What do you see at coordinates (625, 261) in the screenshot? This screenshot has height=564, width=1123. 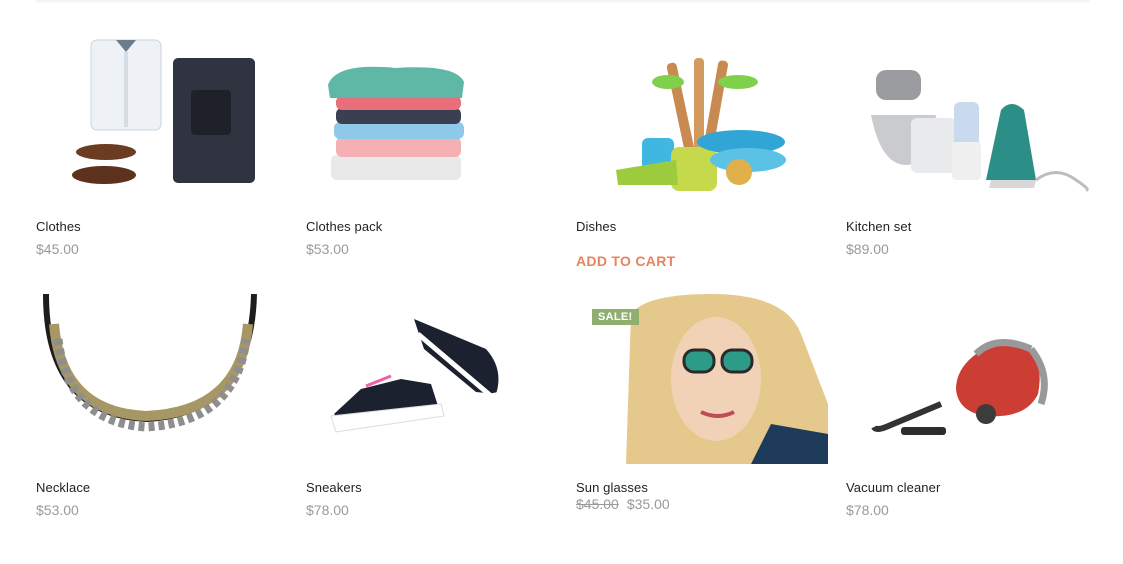 I see `add-to-cart-button: ADD TO CART` at bounding box center [625, 261].